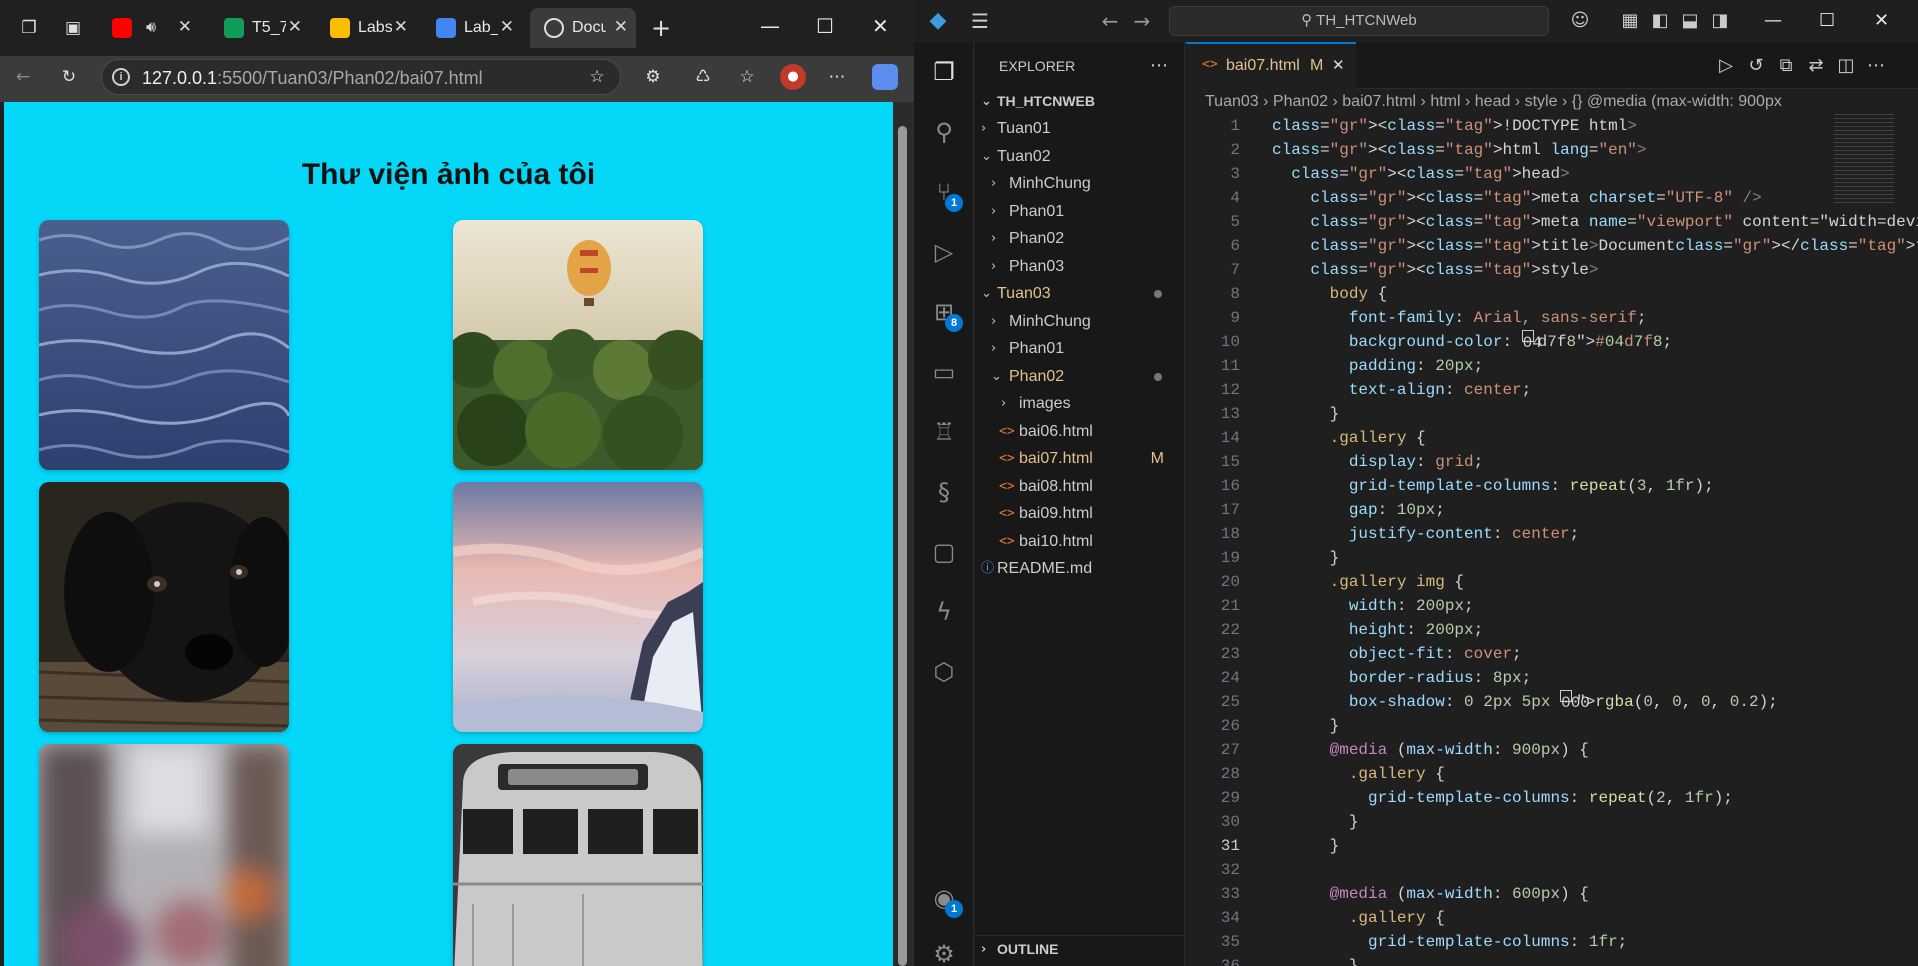 This screenshot has width=1918, height=966. I want to click on extensions-icon: ⚙, so click(653, 77).